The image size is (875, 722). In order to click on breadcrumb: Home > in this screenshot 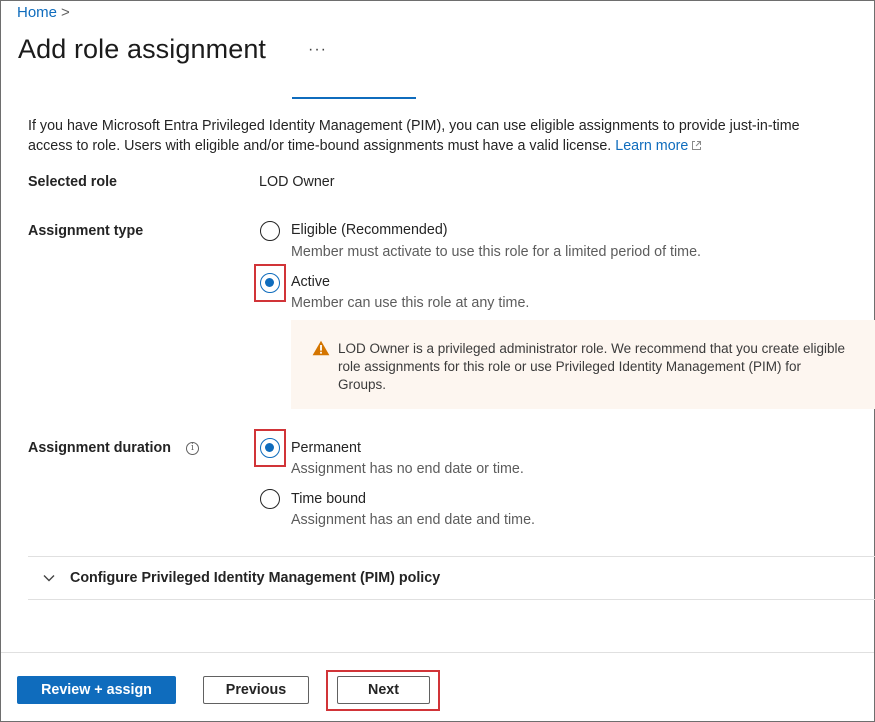, I will do `click(43, 12)`.